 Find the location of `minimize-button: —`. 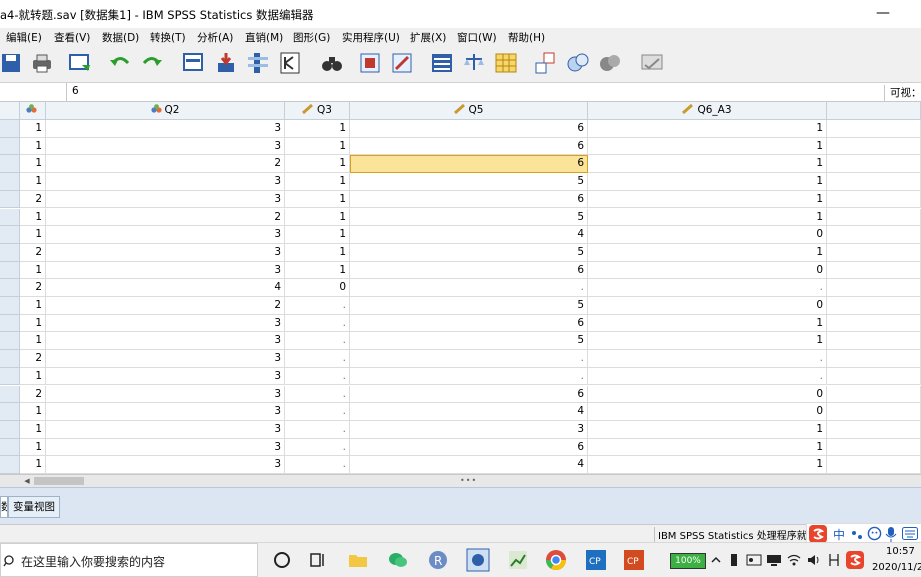

minimize-button: — is located at coordinates (883, 13).